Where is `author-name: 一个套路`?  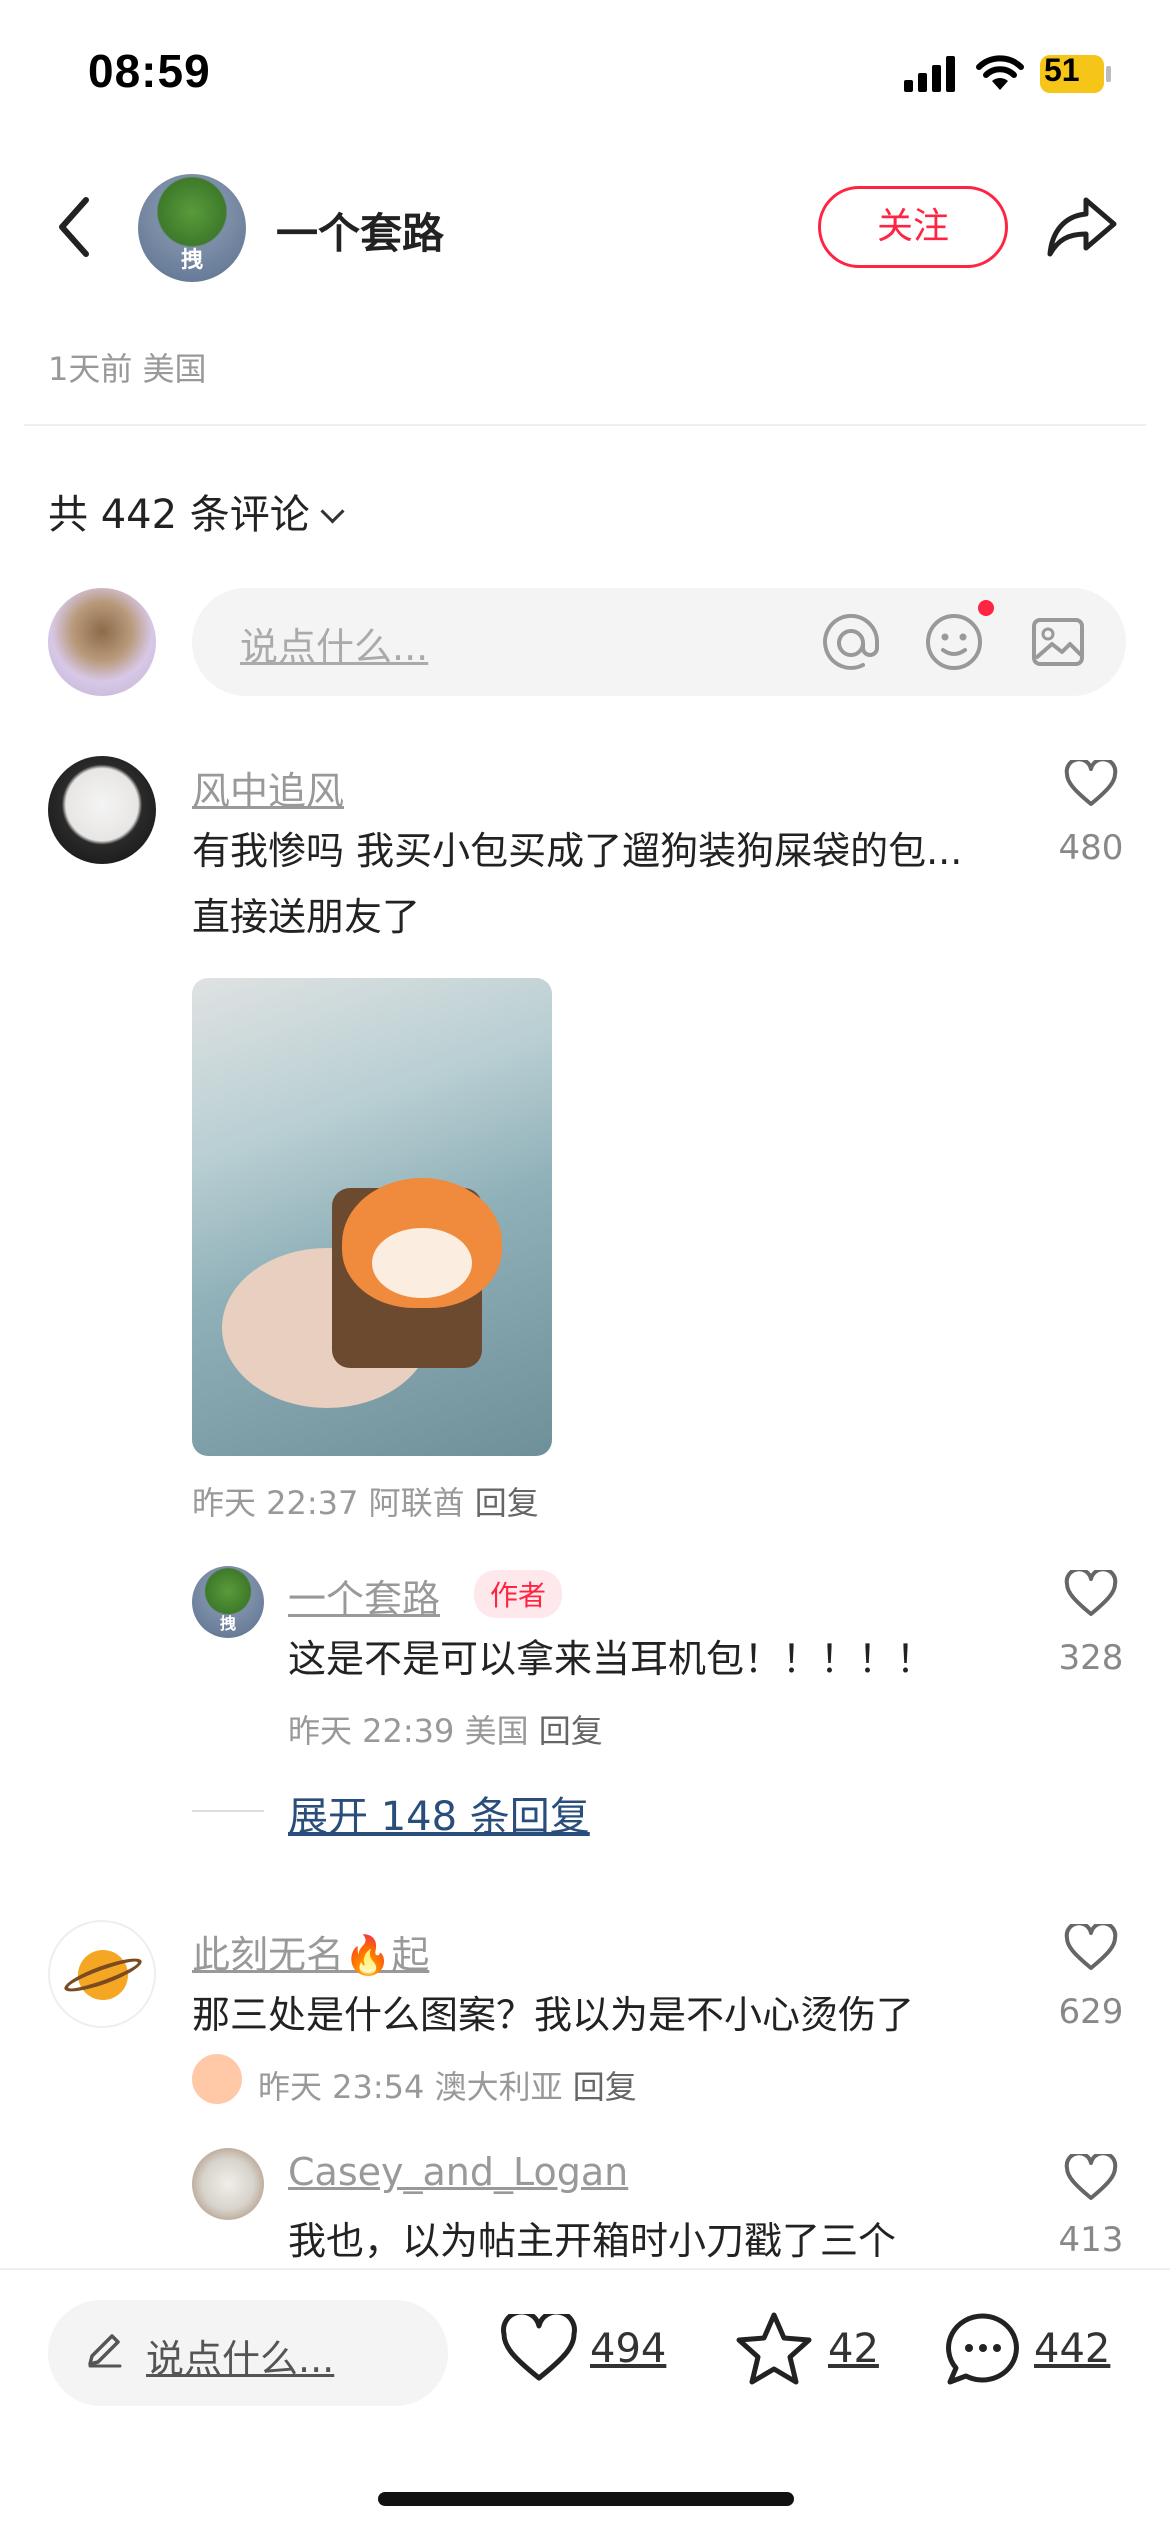 author-name: 一个套路 is located at coordinates (360, 230).